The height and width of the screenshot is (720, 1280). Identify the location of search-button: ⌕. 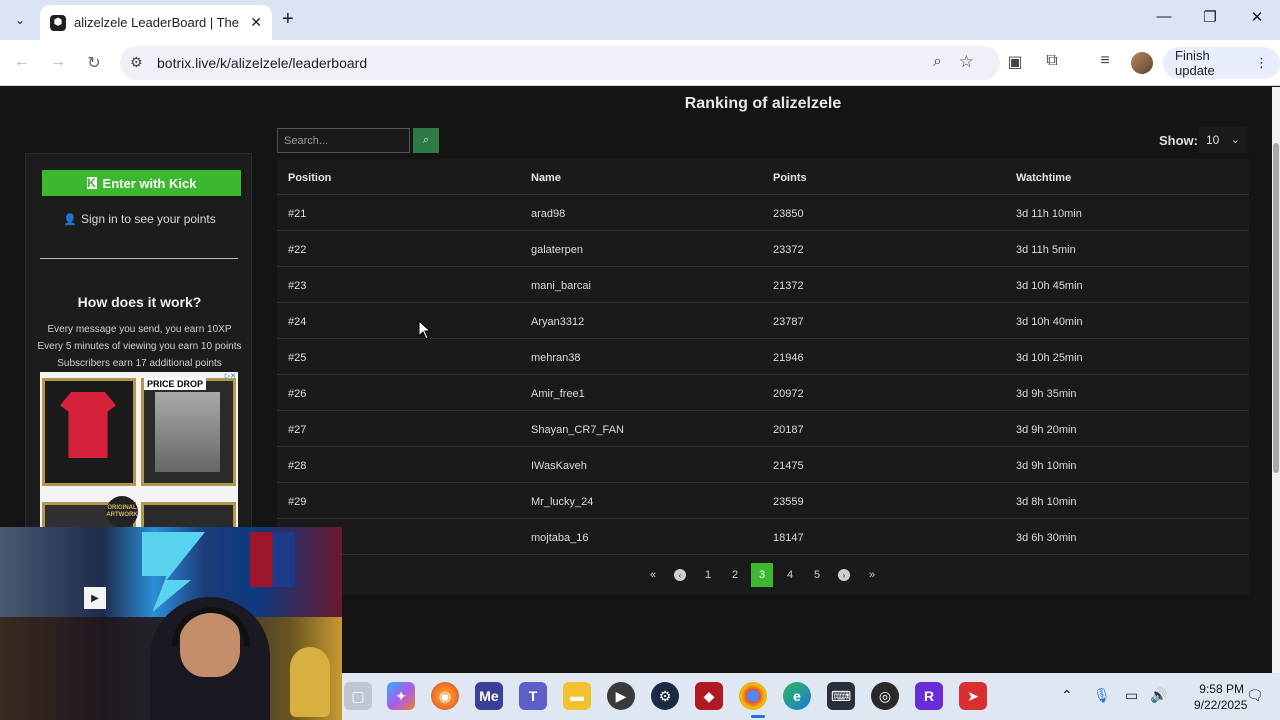
(426, 140).